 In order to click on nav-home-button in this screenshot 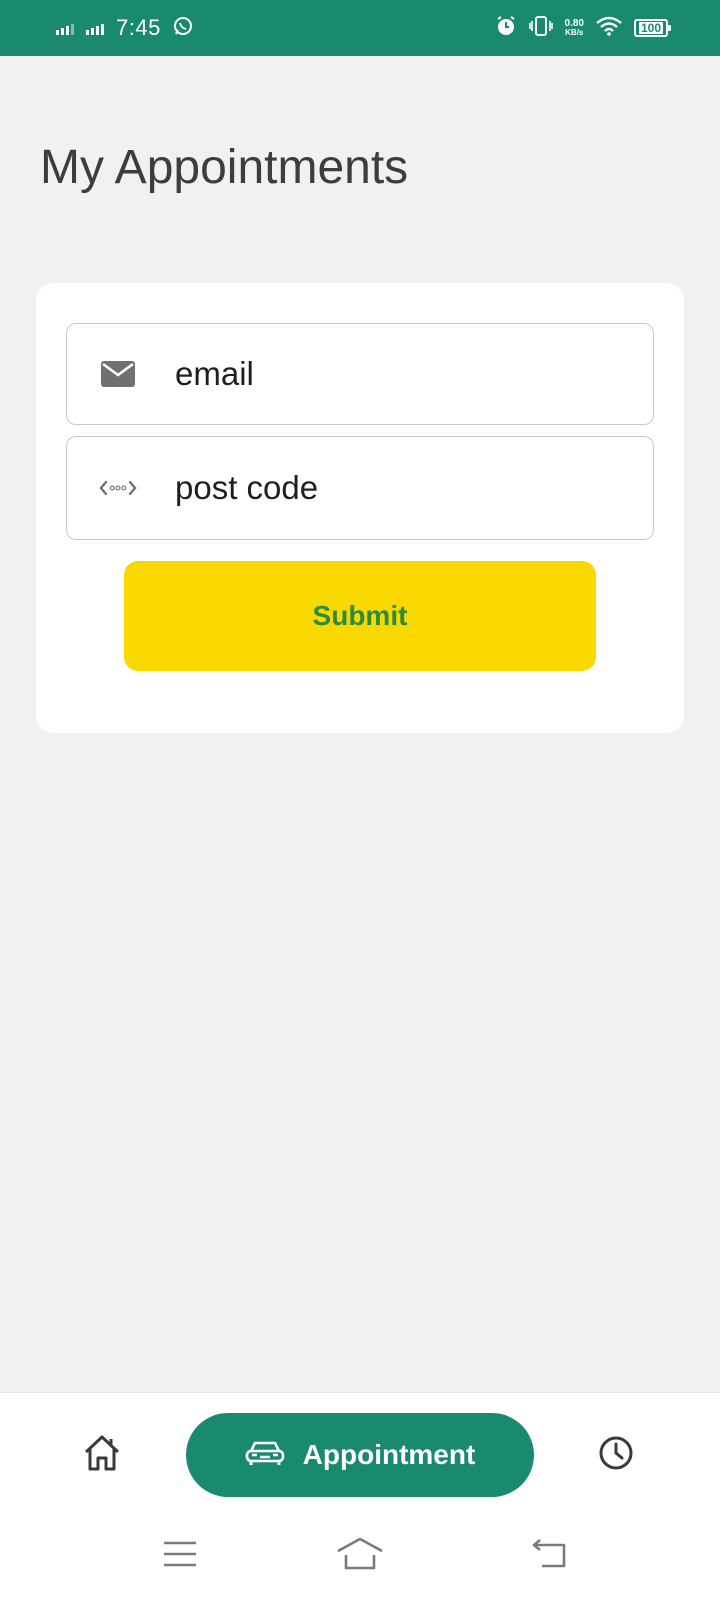, I will do `click(102, 1455)`.